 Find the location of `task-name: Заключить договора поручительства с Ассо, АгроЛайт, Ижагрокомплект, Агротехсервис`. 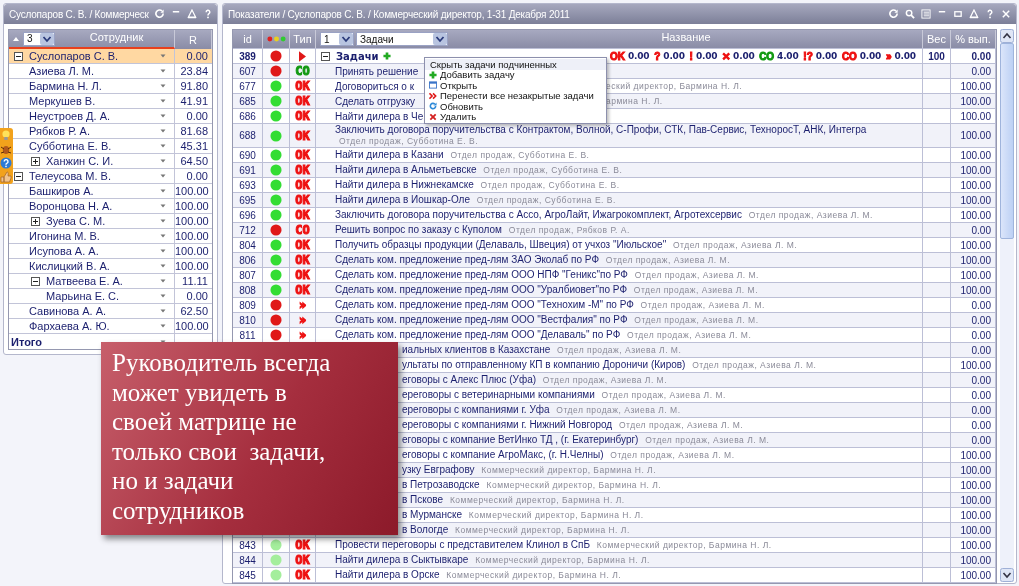

task-name: Заключить договора поручительства с Ассо, АгроЛайт, Ижагрокомплект, Агротехсервис is located at coordinates (538, 214).